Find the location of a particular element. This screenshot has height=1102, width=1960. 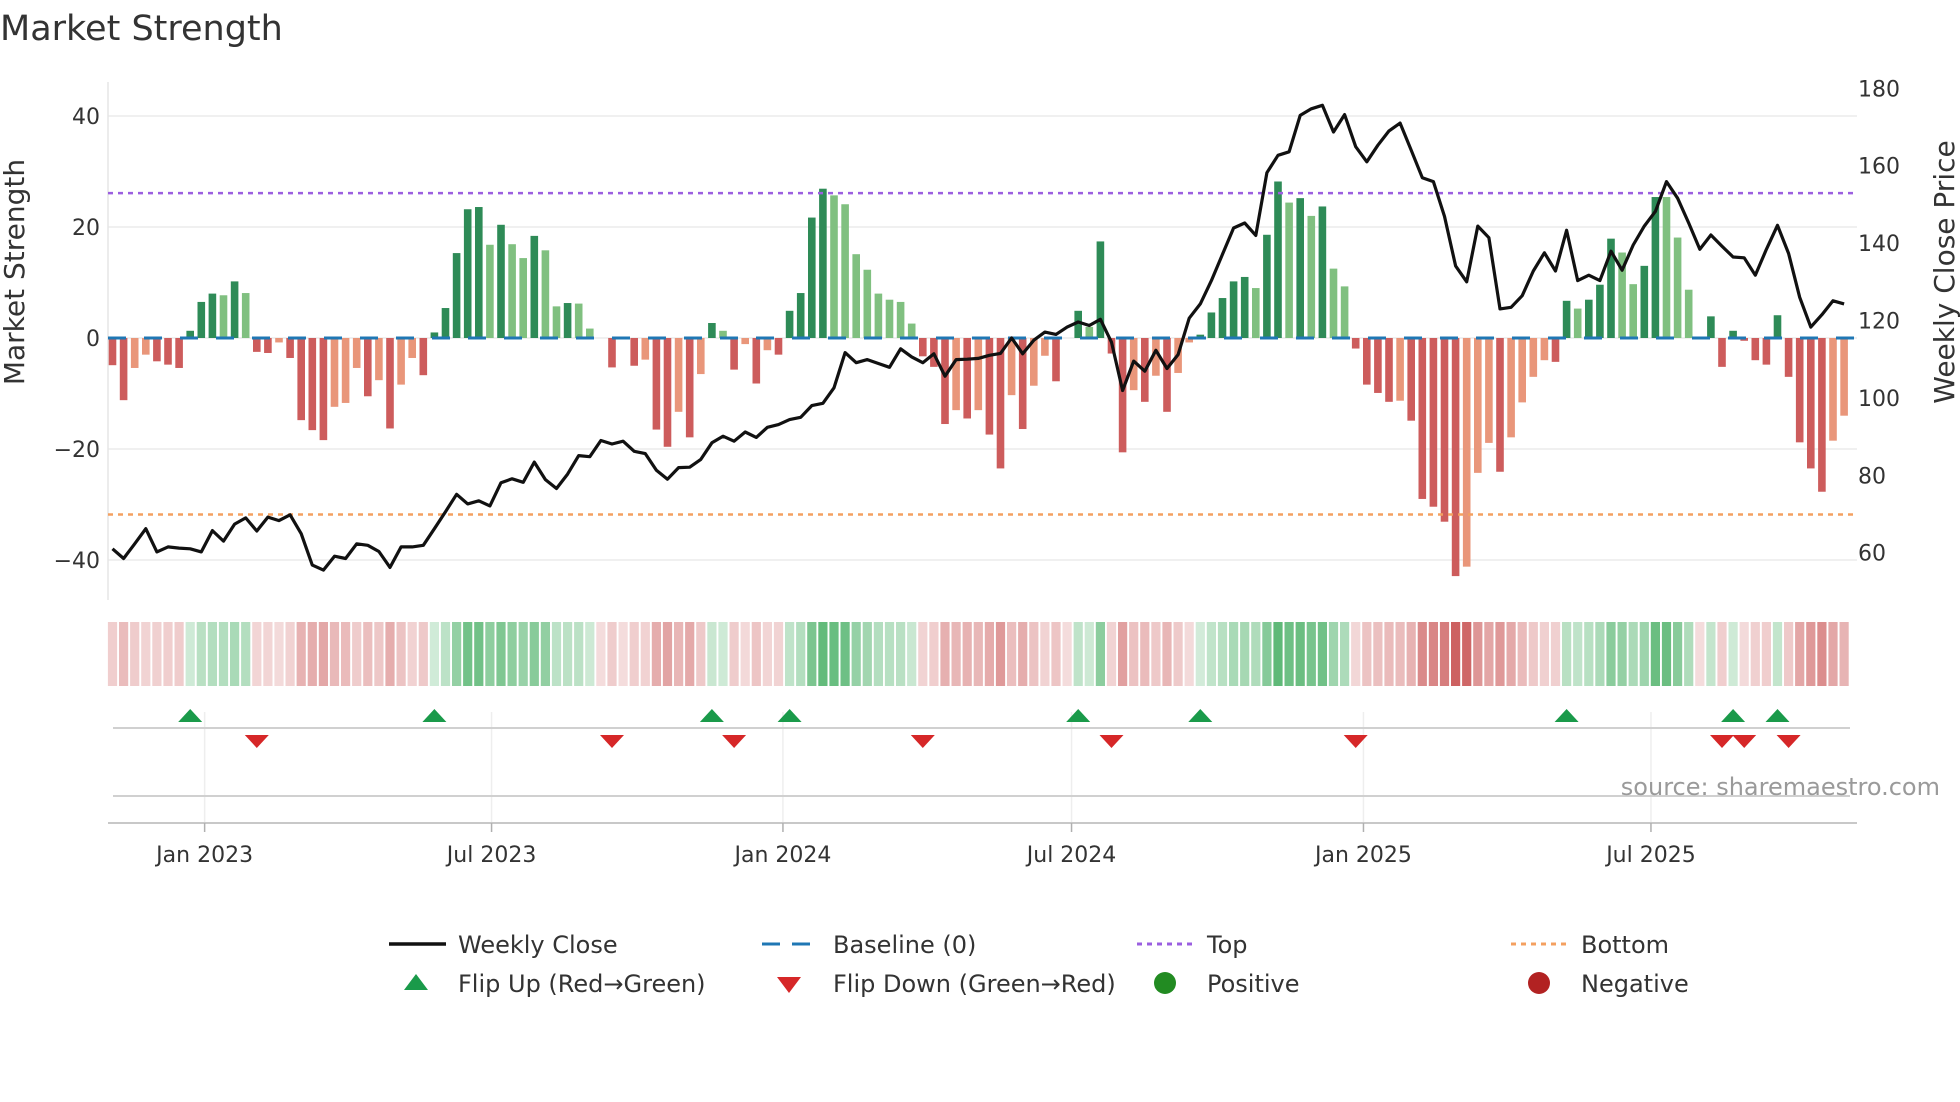

x-tick-label: Jul 2025 is located at coordinates (1650, 855).